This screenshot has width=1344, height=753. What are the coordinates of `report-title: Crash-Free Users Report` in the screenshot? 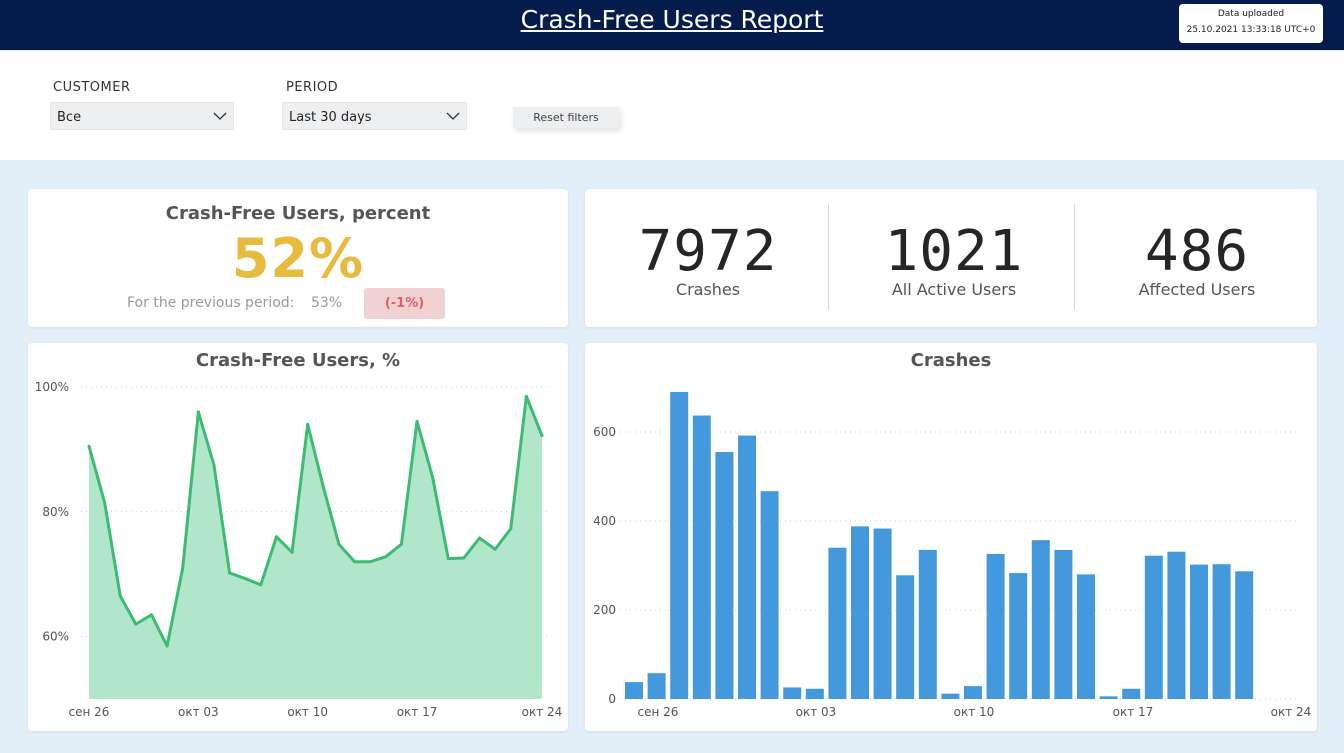 It's located at (672, 19).